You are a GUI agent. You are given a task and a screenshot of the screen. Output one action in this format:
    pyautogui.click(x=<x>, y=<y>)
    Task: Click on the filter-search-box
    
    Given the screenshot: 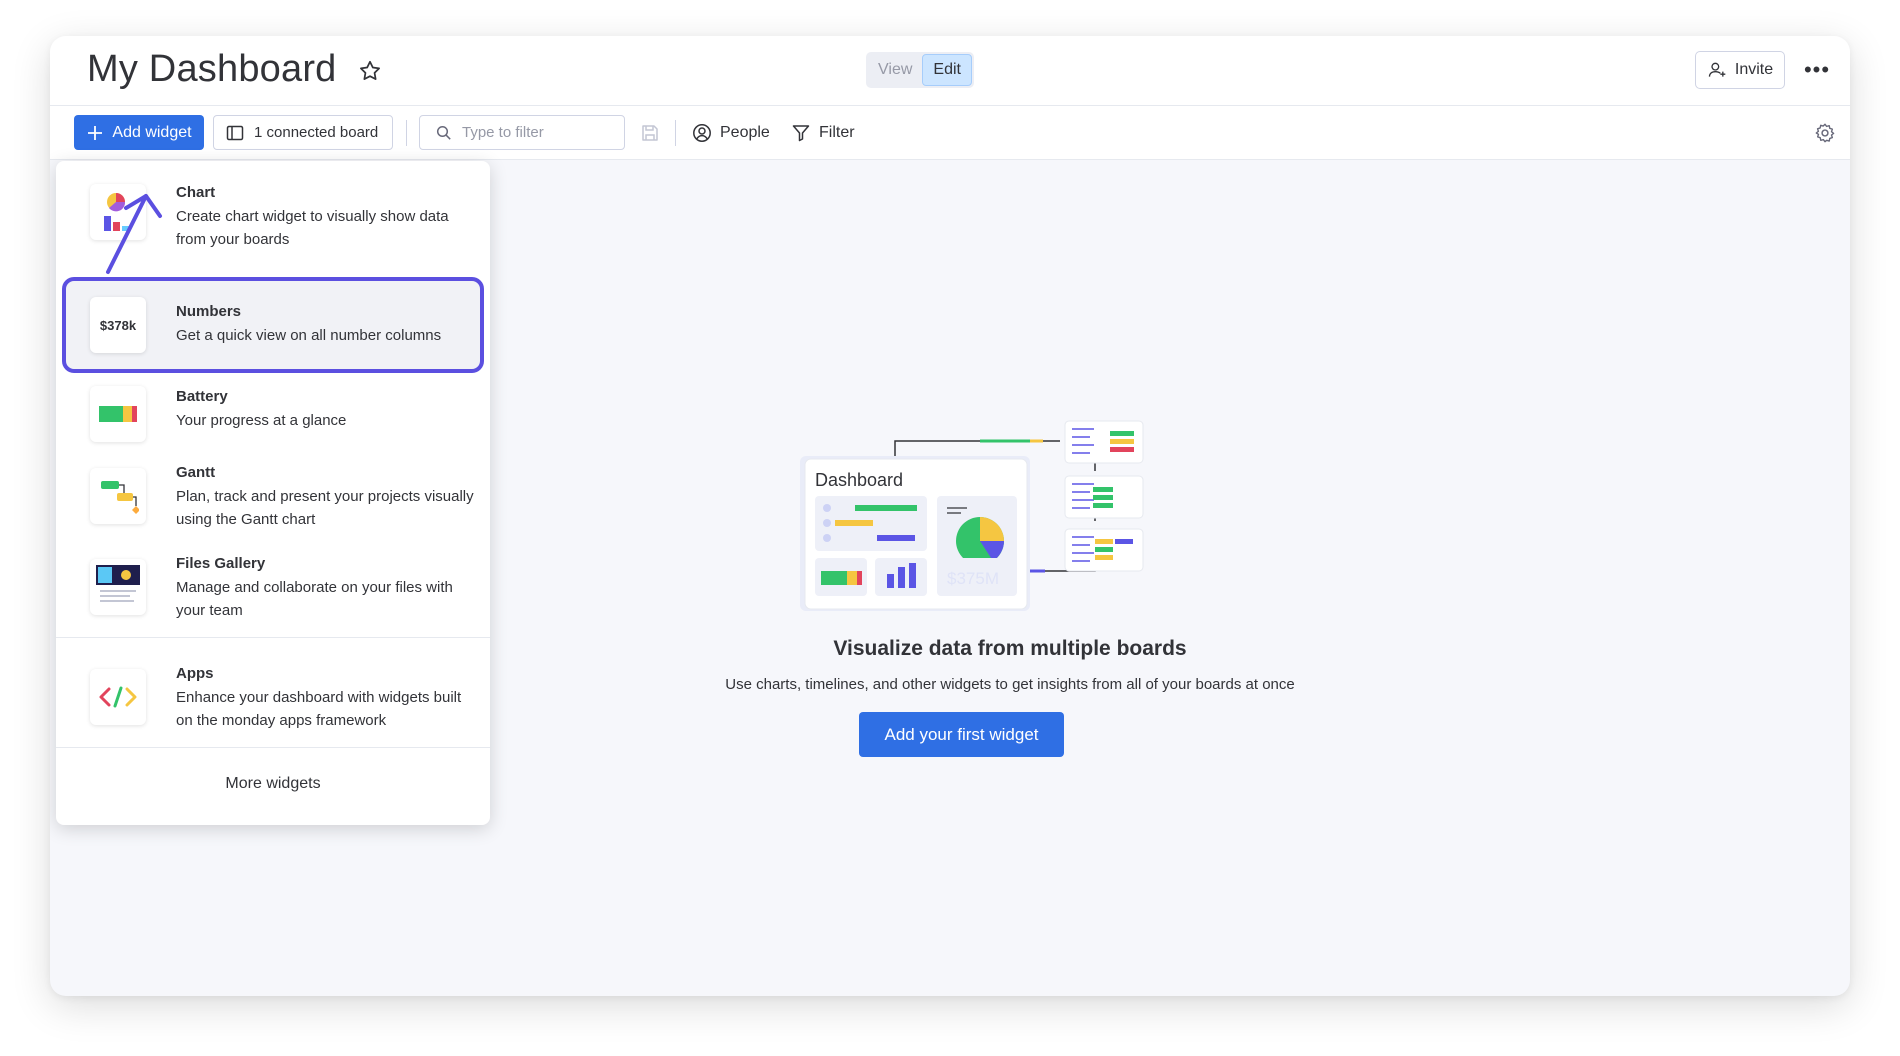 What is the action you would take?
    pyautogui.click(x=522, y=132)
    